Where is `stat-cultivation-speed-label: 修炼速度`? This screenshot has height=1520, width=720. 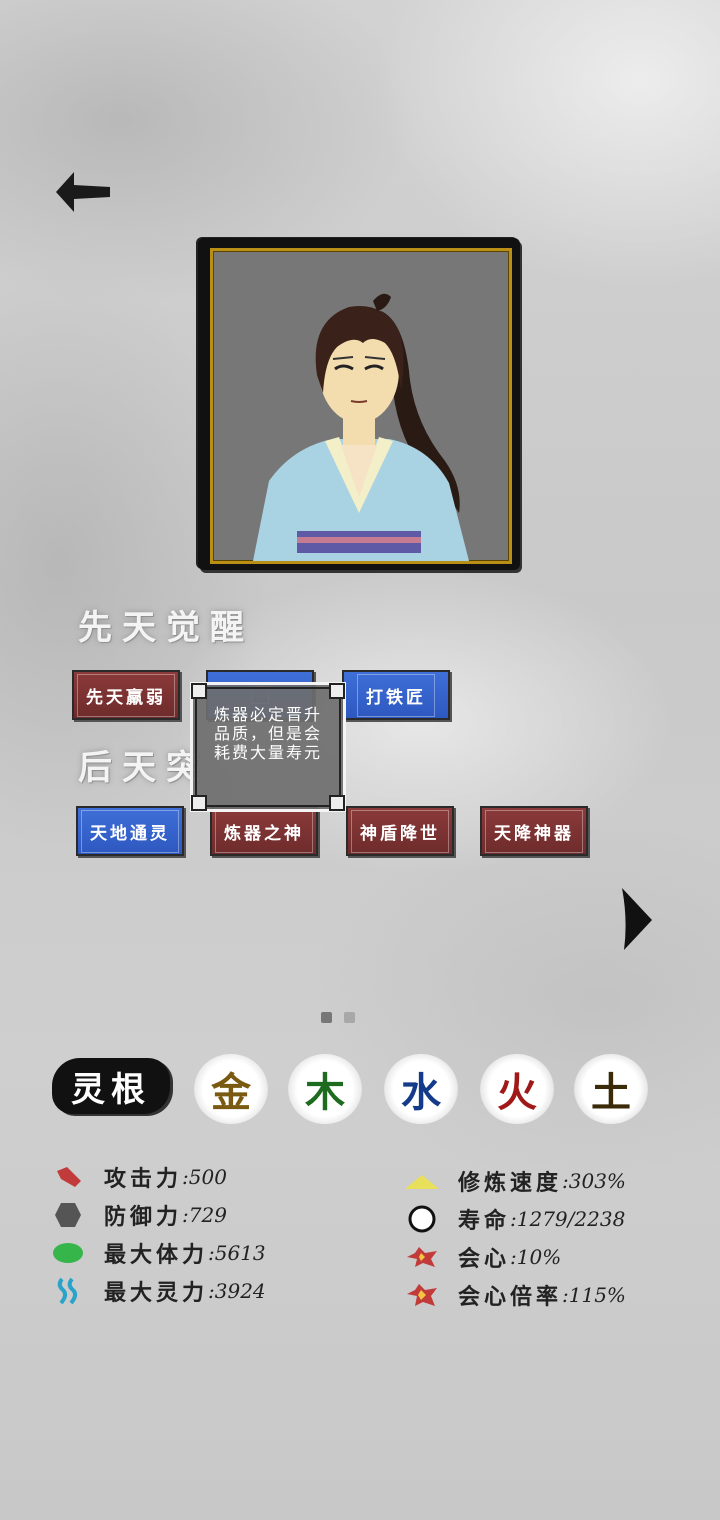 stat-cultivation-speed-label: 修炼速度 is located at coordinates (510, 1183).